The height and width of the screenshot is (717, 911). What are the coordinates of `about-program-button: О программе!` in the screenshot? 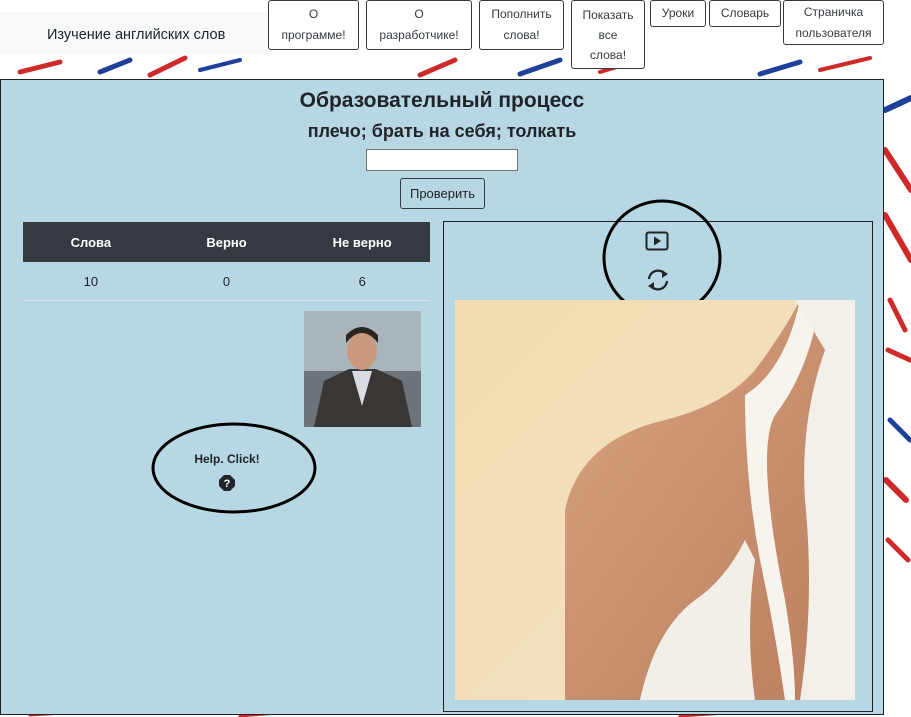 It's located at (313, 25).